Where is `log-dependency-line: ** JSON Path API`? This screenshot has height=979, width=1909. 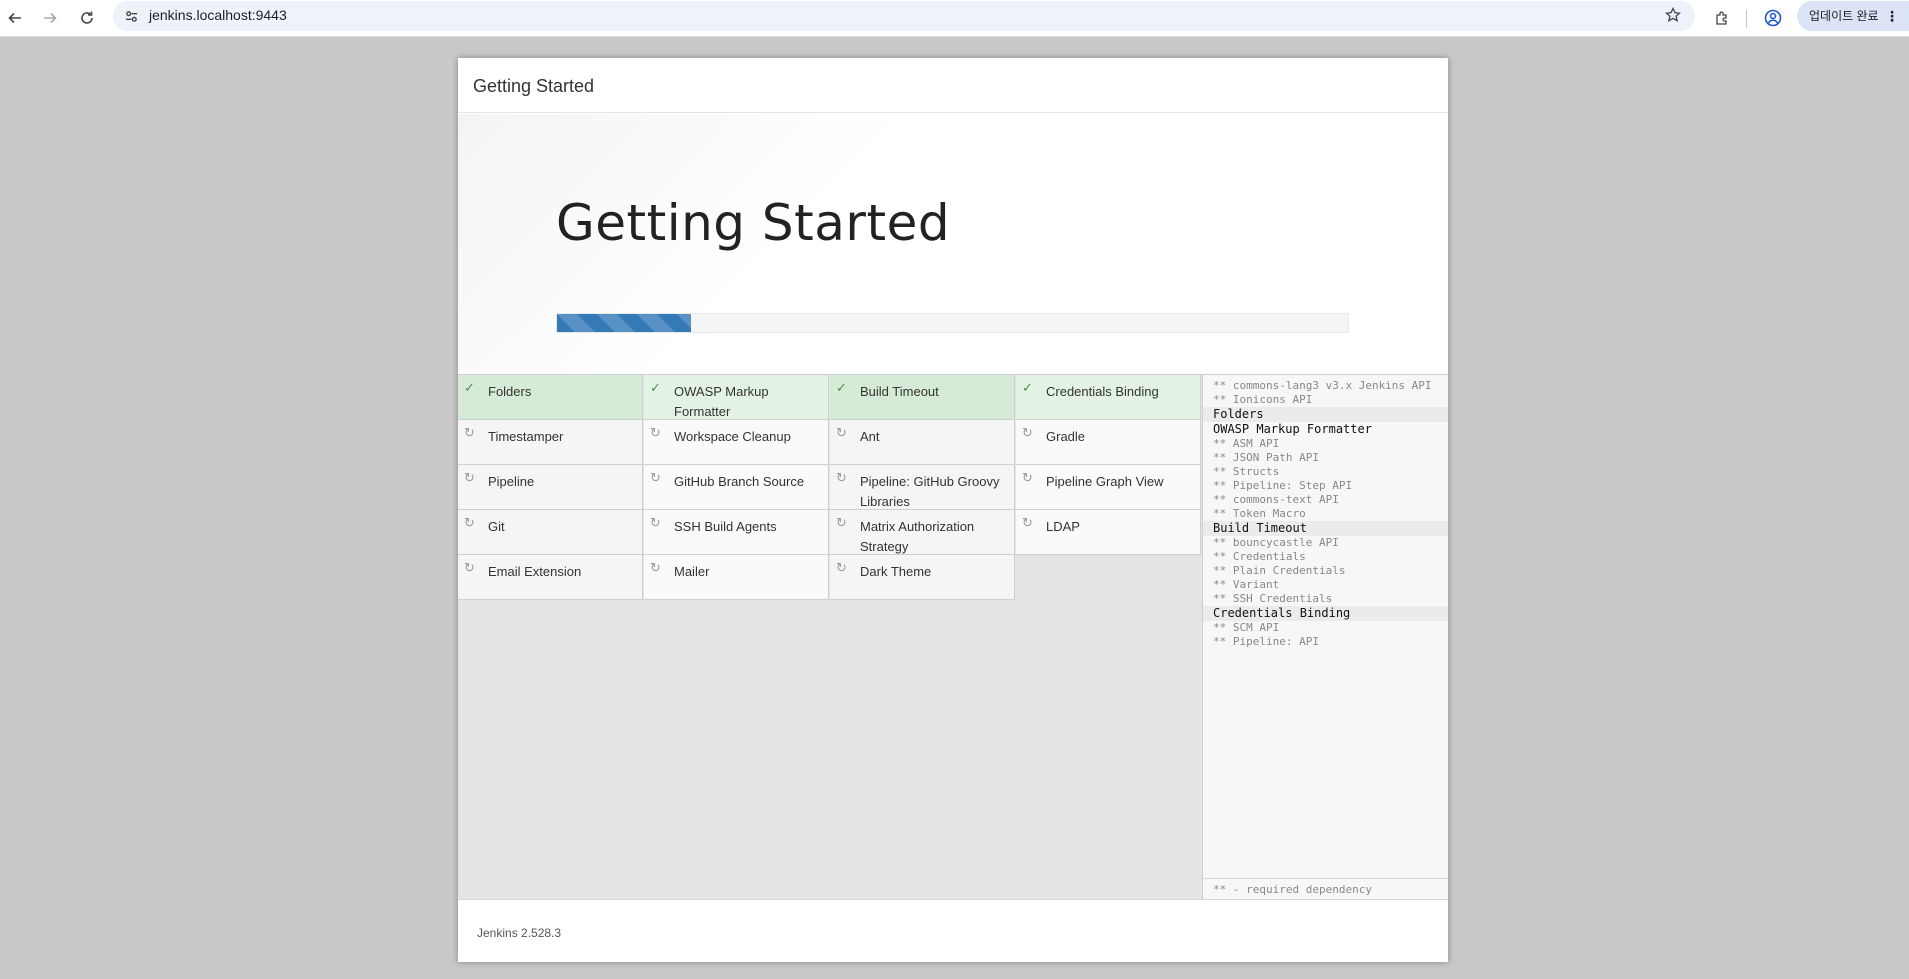 log-dependency-line: ** JSON Path API is located at coordinates (1266, 457).